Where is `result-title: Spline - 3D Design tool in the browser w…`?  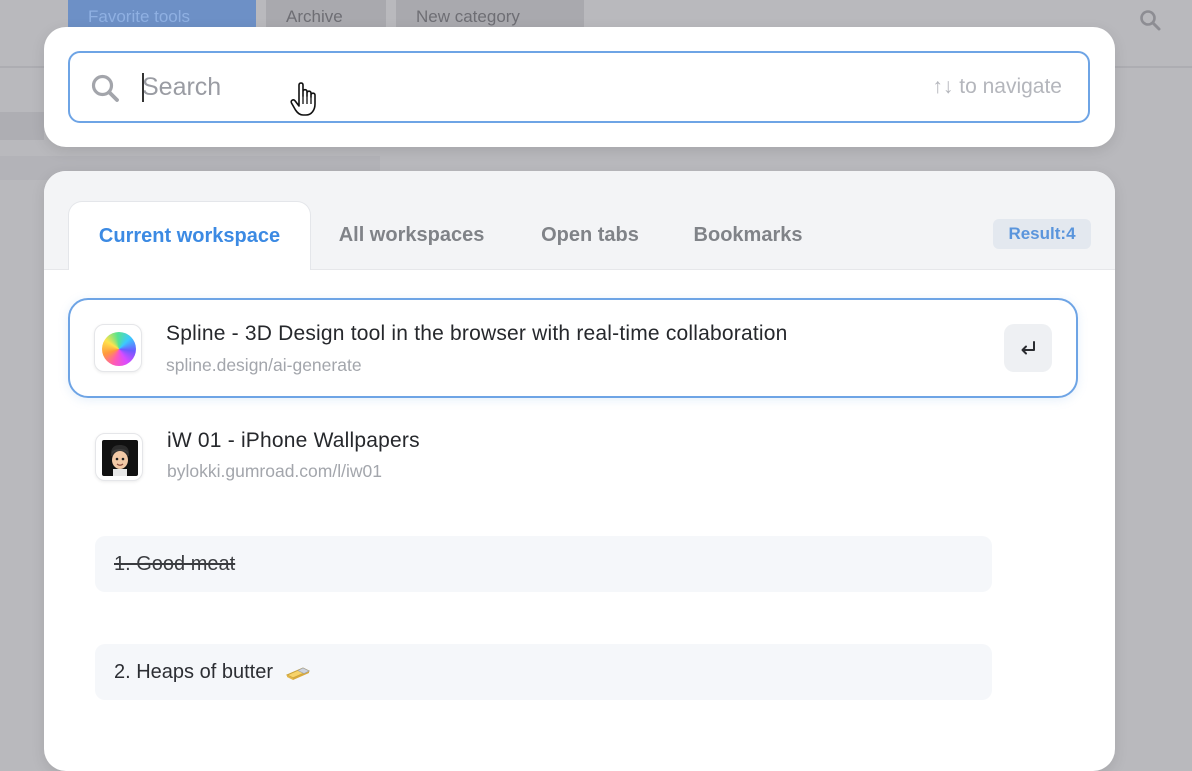
result-title: Spline - 3D Design tool in the browser w… is located at coordinates (477, 333).